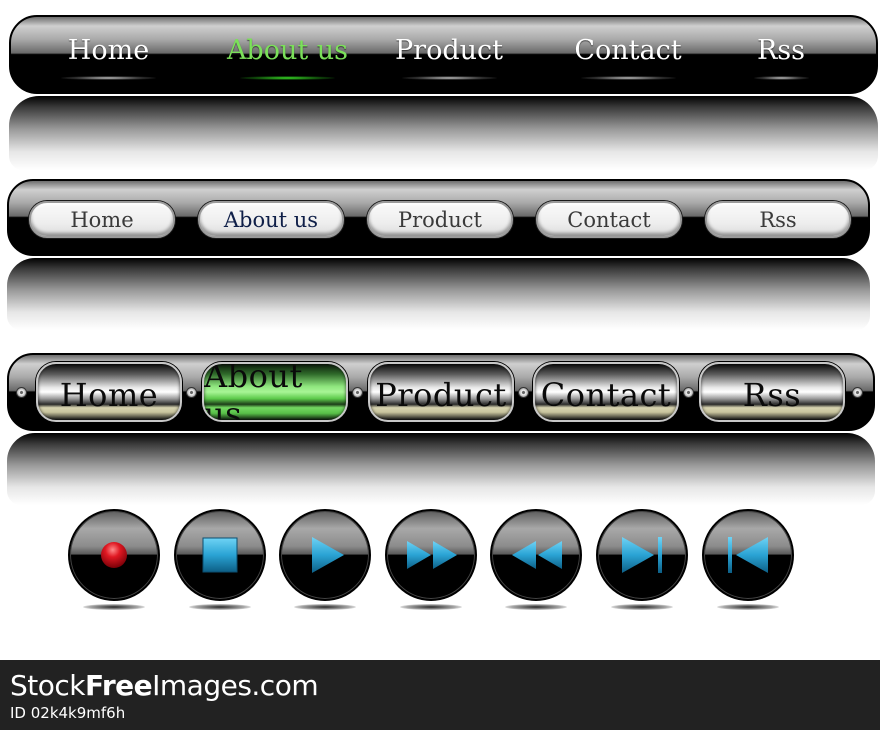 This screenshot has width=880, height=730. I want to click on watermark-footer: StockFreeImages.com ID 02k4k9mf6h, so click(440, 695).